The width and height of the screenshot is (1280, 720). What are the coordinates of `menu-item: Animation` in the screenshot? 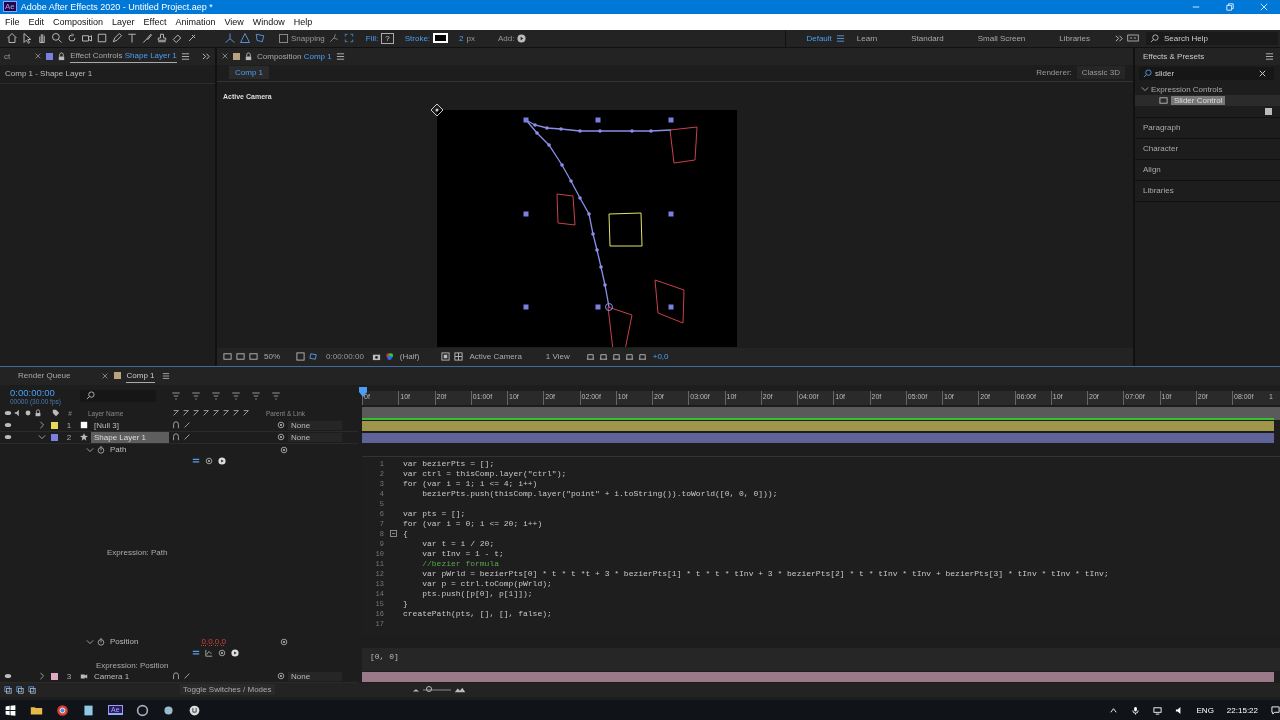 It's located at (195, 21).